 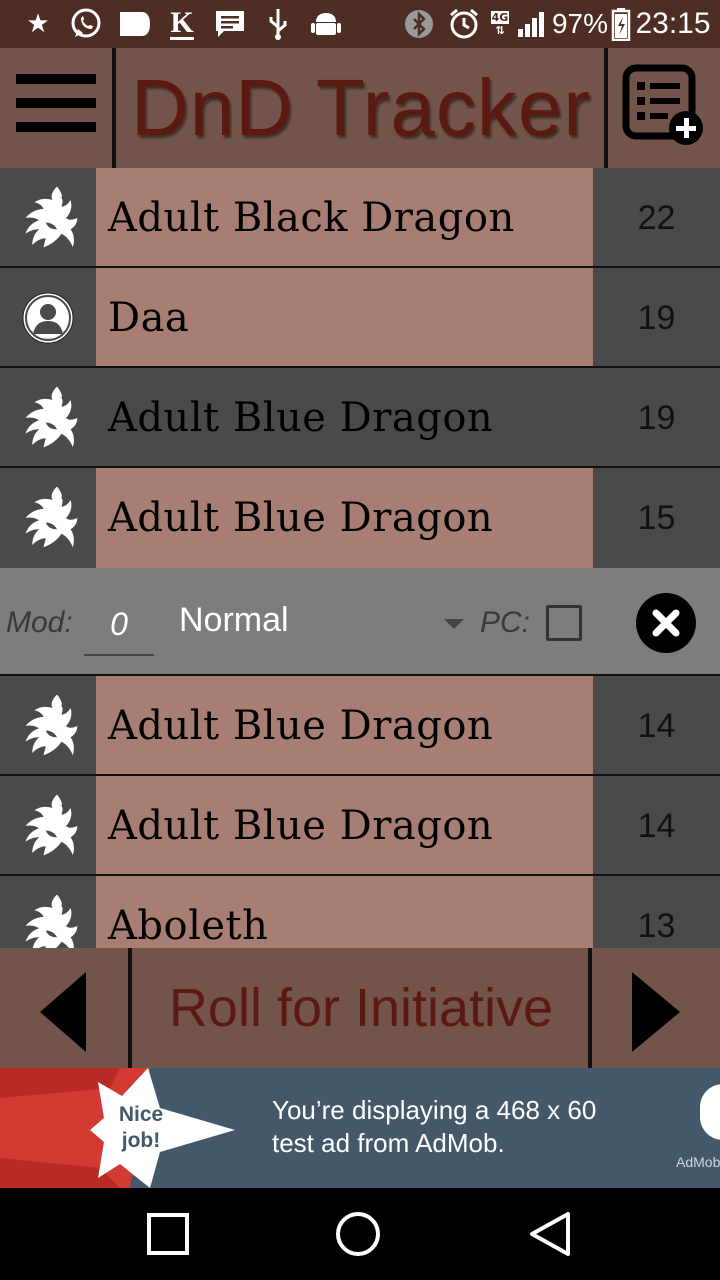 I want to click on initiative-value: 15, so click(x=656, y=518).